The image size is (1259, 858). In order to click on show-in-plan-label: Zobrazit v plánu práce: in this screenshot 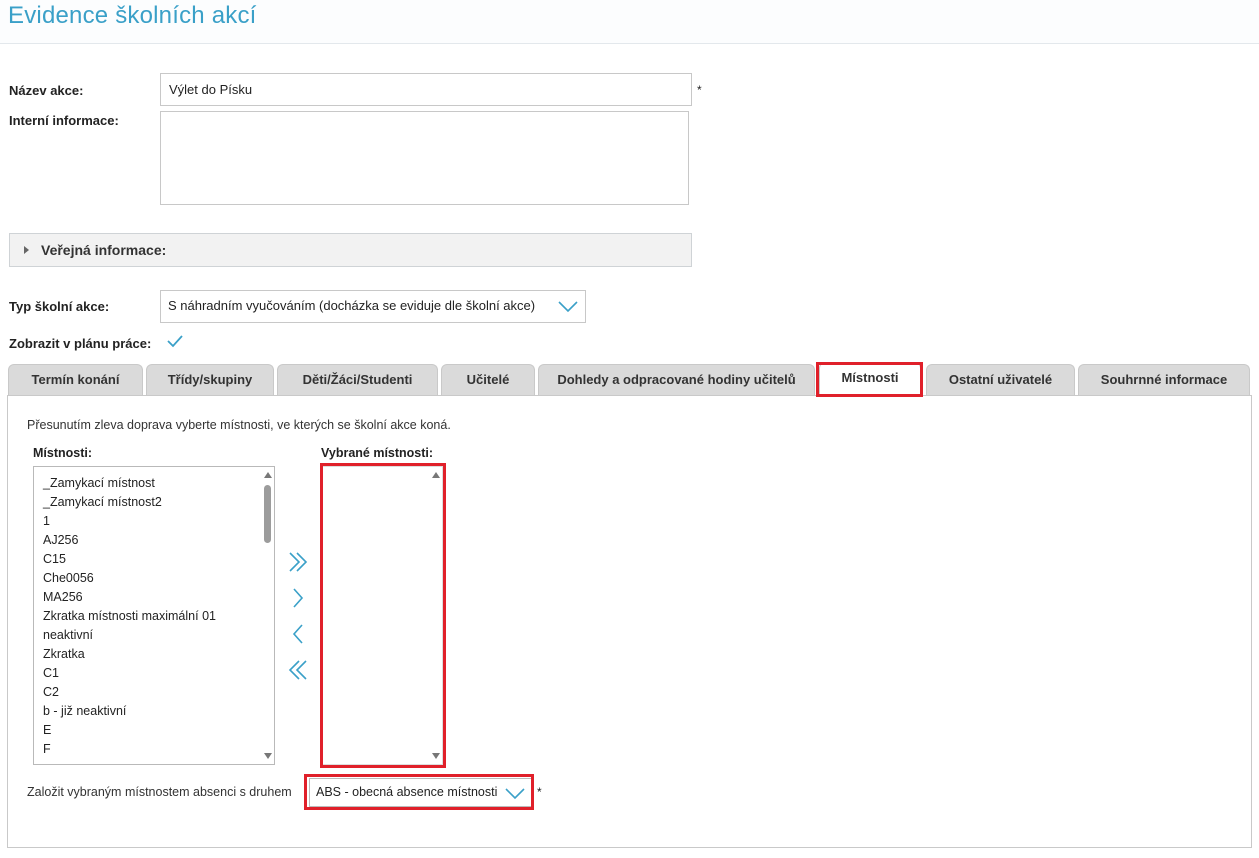, I will do `click(80, 343)`.